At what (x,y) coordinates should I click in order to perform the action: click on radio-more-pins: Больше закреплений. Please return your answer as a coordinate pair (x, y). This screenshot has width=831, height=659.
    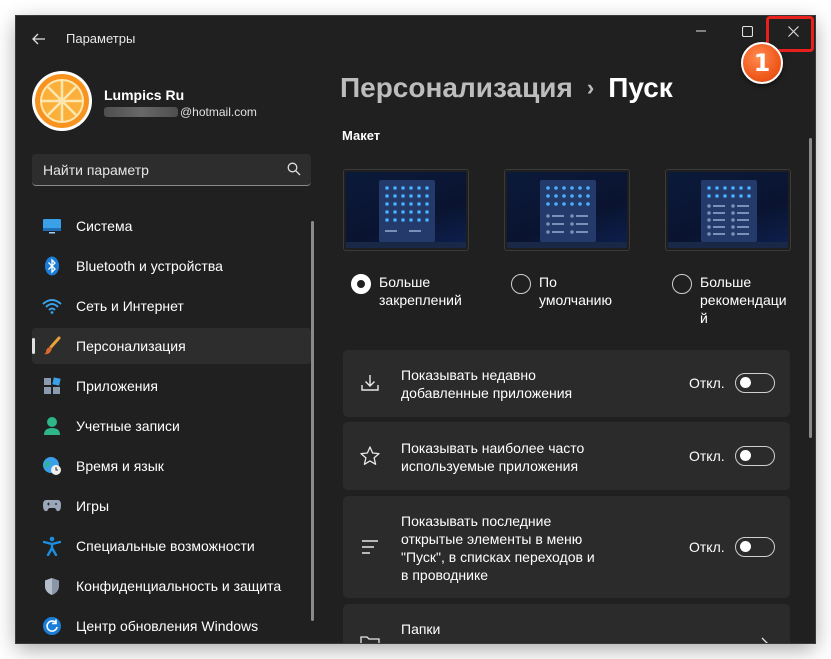
    Looking at the image, I should click on (406, 291).